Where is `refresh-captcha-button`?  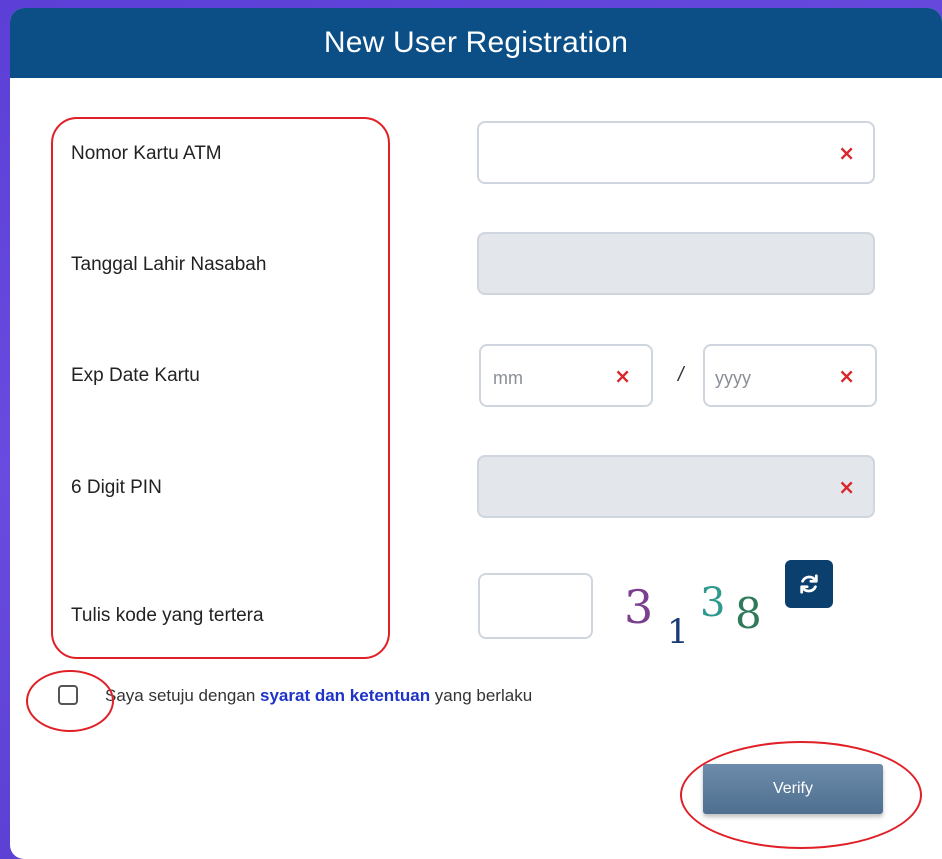
refresh-captcha-button is located at coordinates (809, 584).